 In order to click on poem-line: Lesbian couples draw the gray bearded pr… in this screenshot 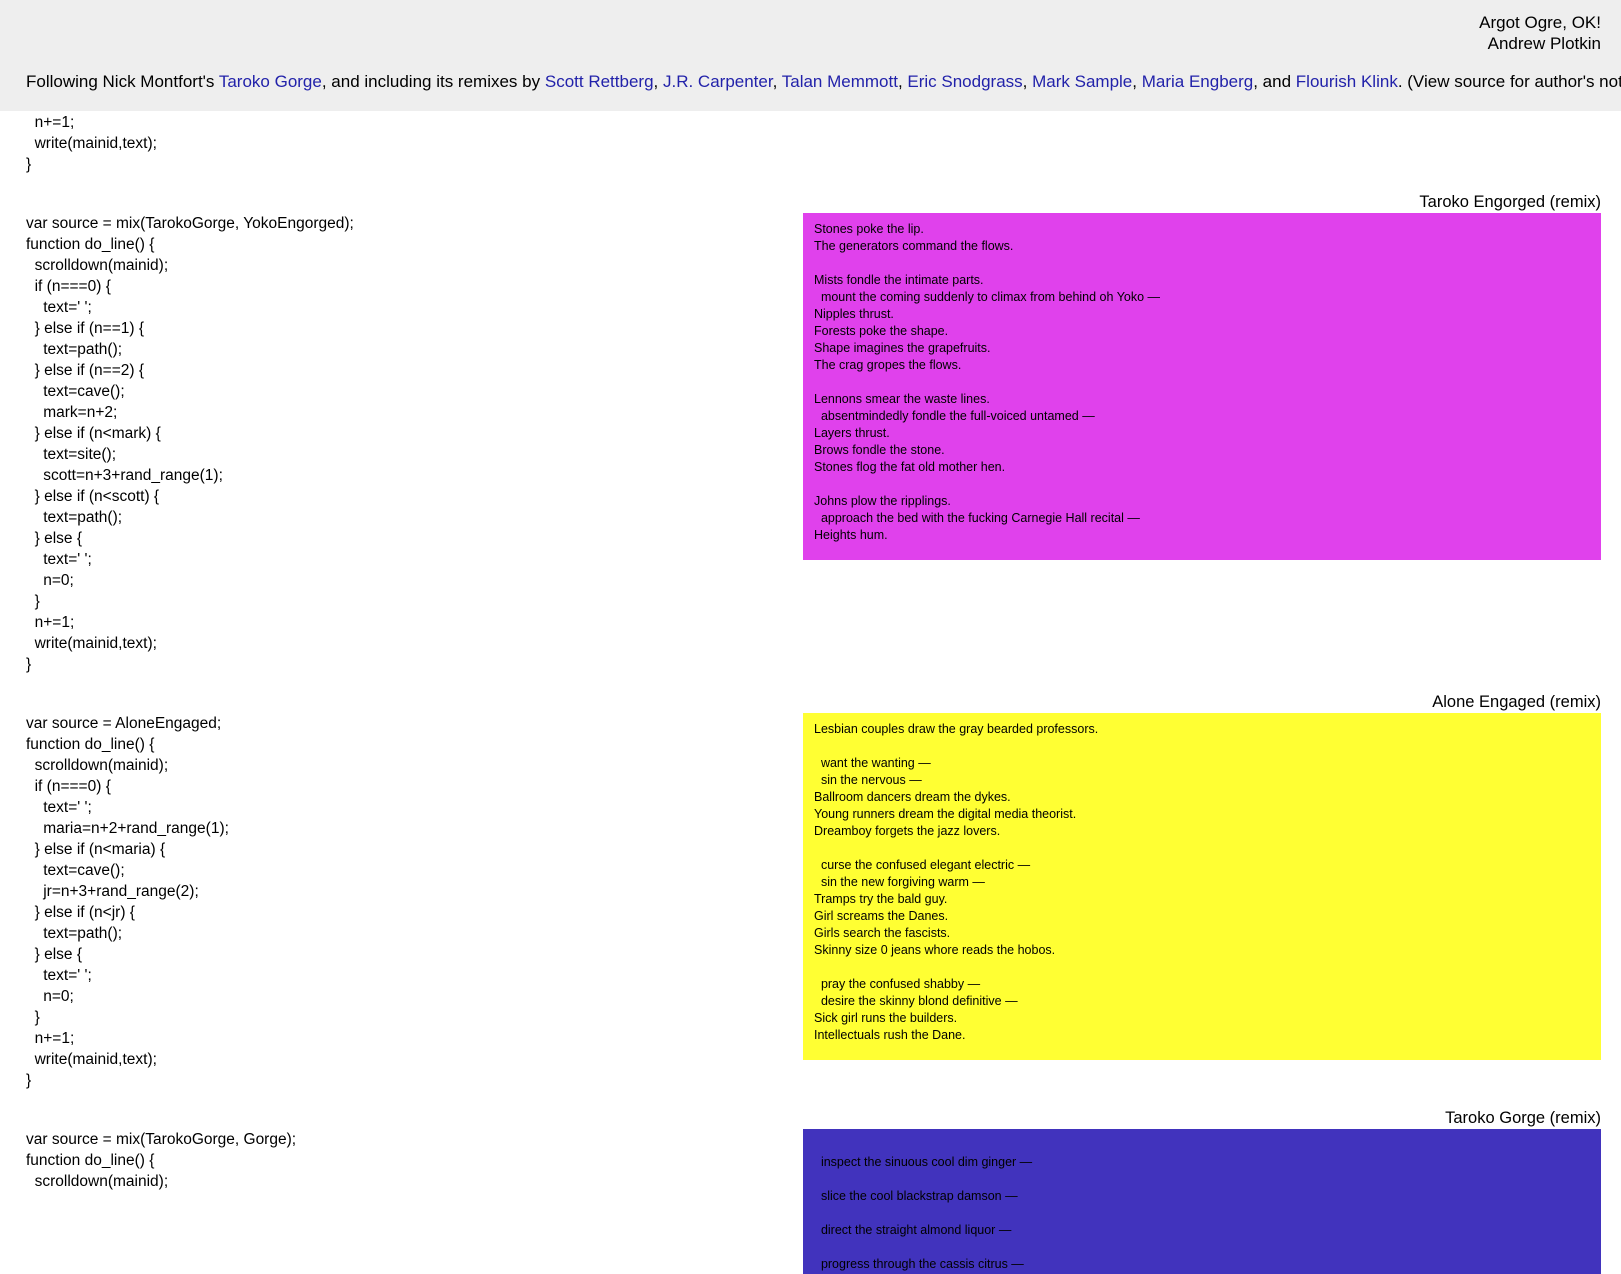, I will do `click(956, 729)`.